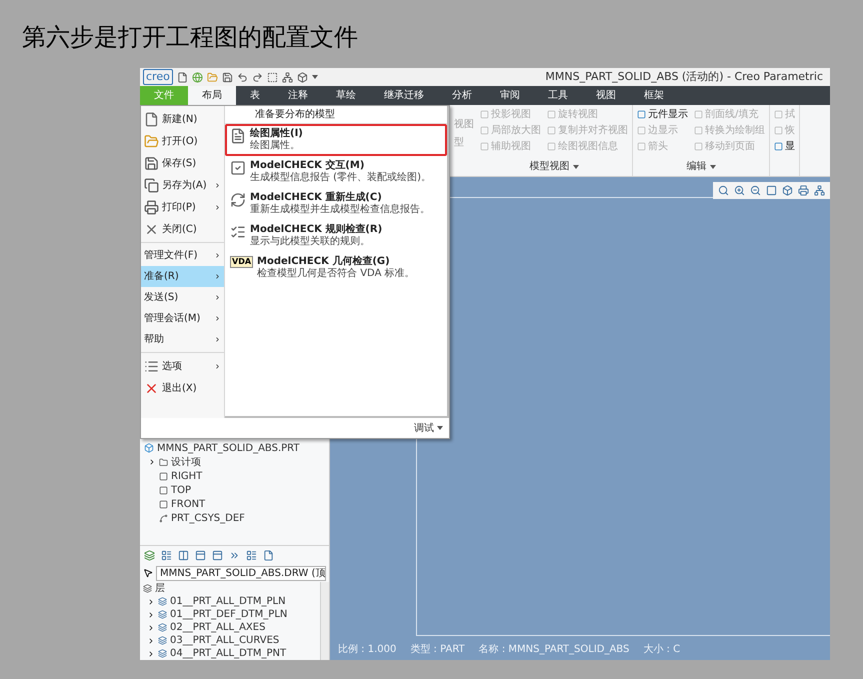 The height and width of the screenshot is (679, 863). I want to click on tree-item: FRONT, so click(188, 504).